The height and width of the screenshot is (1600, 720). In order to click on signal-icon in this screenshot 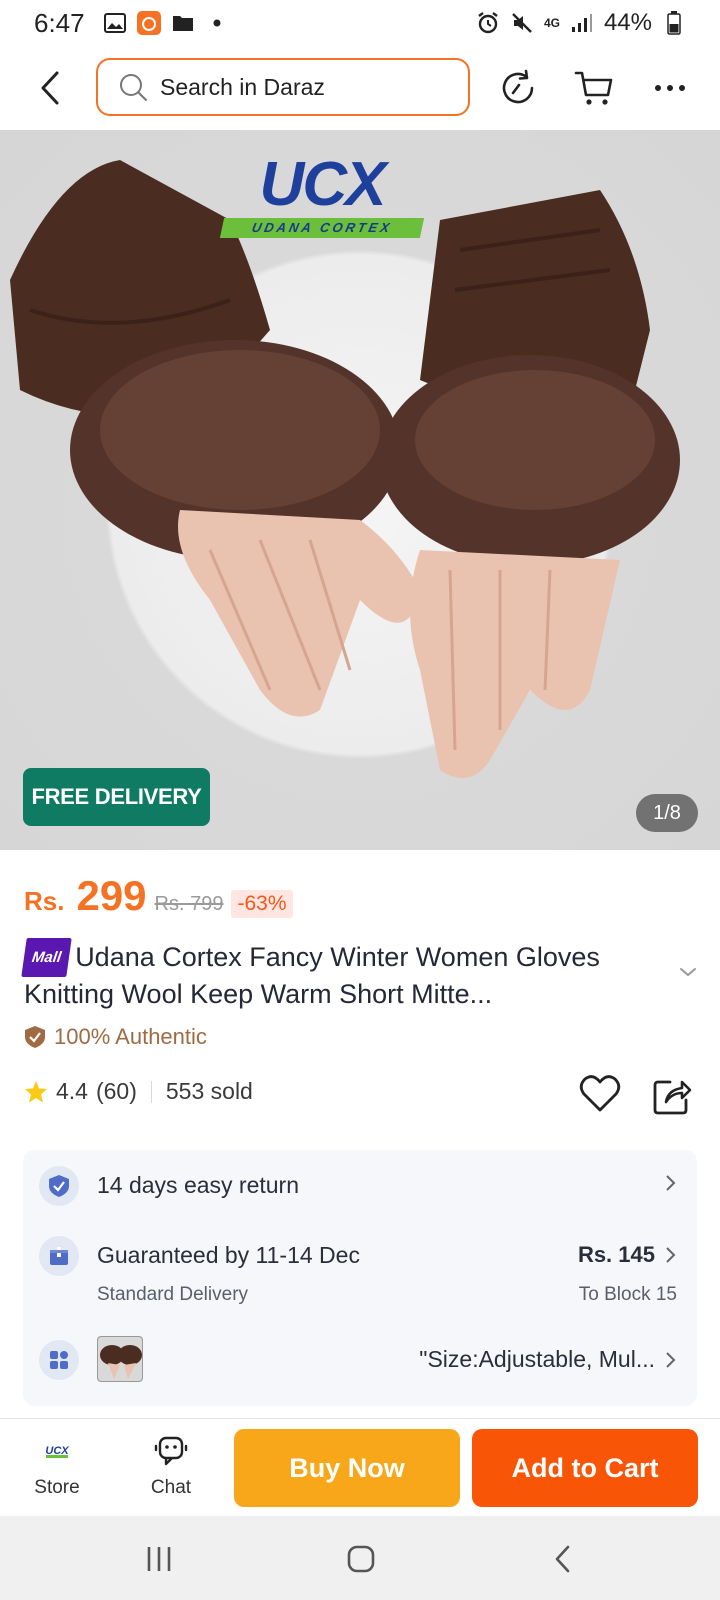, I will do `click(582, 23)`.